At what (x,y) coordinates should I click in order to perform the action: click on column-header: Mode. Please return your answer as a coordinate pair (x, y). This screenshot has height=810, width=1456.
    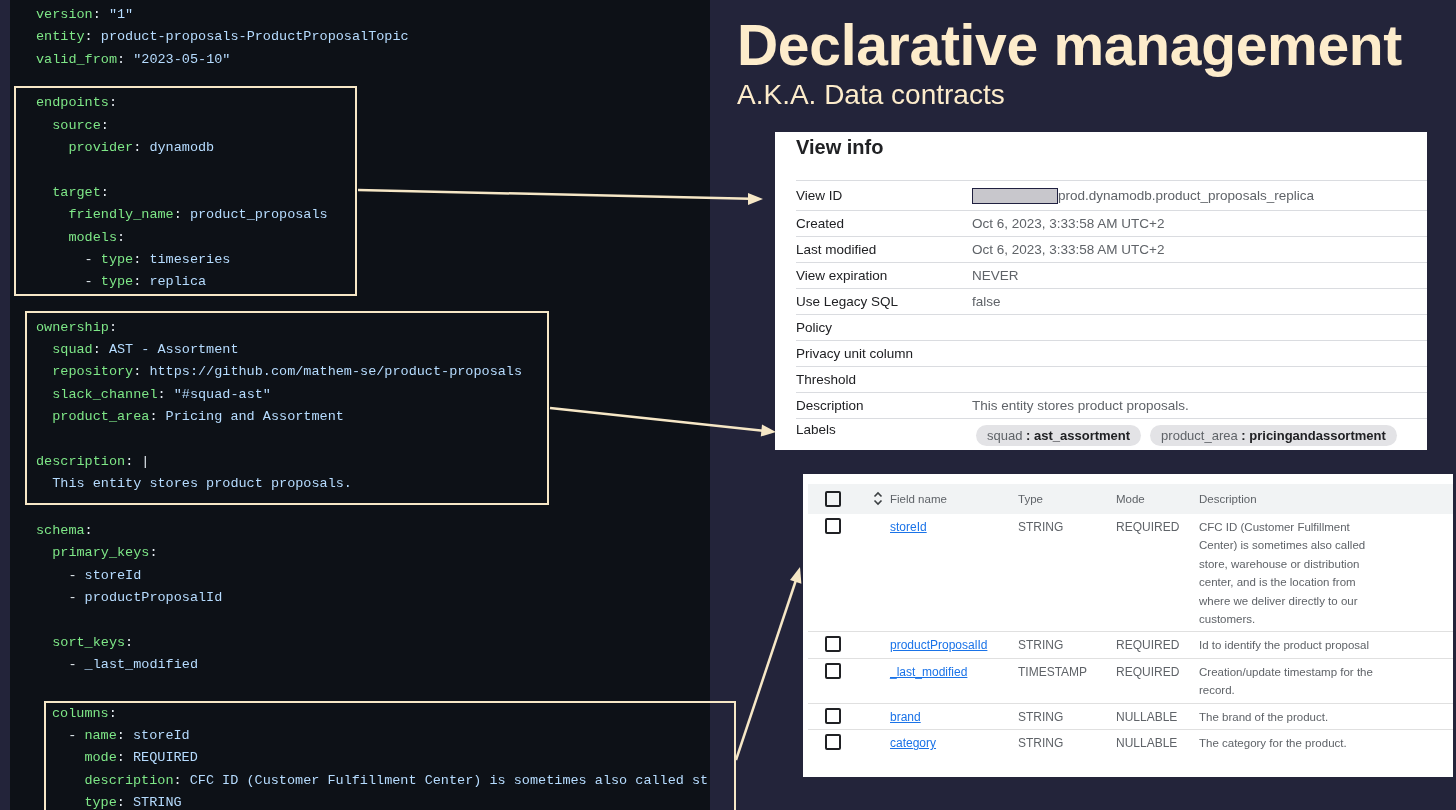
    Looking at the image, I should click on (1130, 499).